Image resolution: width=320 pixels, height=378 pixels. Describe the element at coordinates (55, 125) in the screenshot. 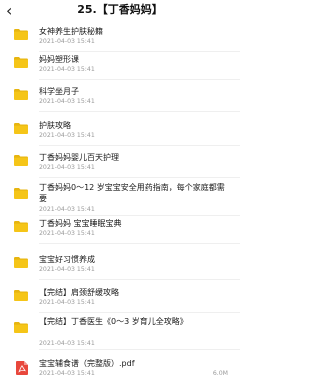

I see `item-name: 护肤攻略` at that location.